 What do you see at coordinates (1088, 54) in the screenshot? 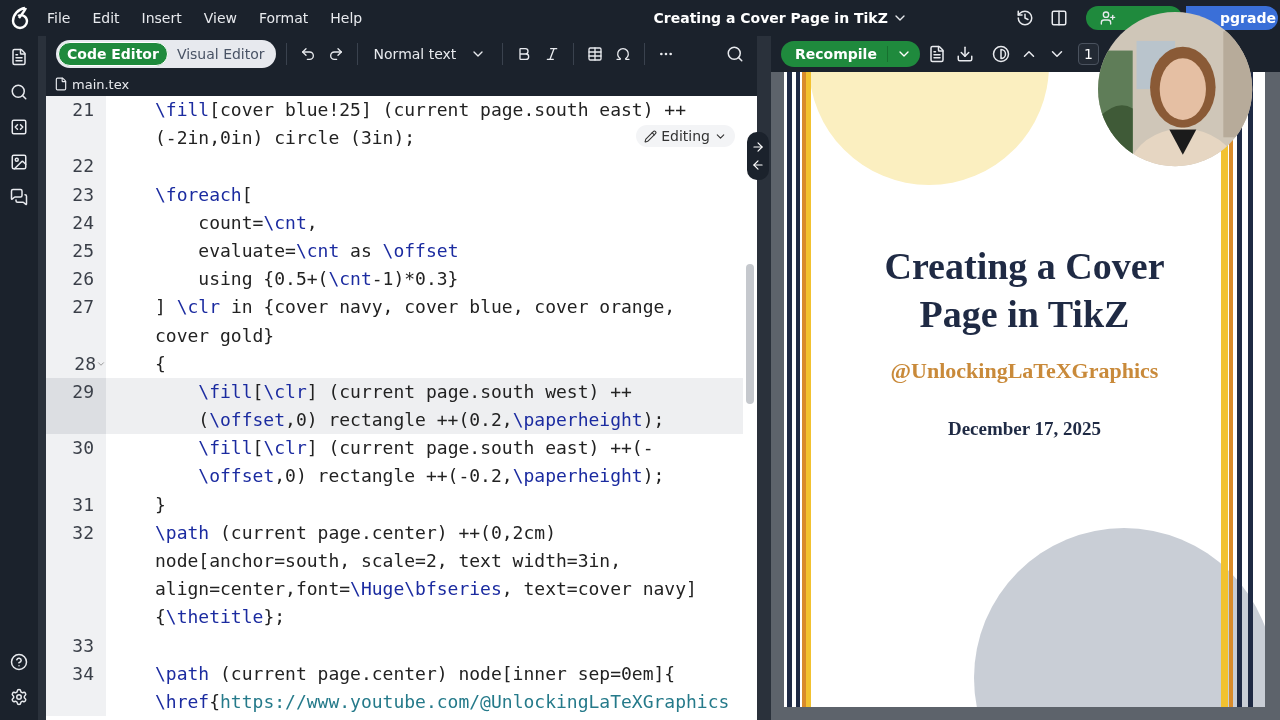
I see `page-number-field: 1` at bounding box center [1088, 54].